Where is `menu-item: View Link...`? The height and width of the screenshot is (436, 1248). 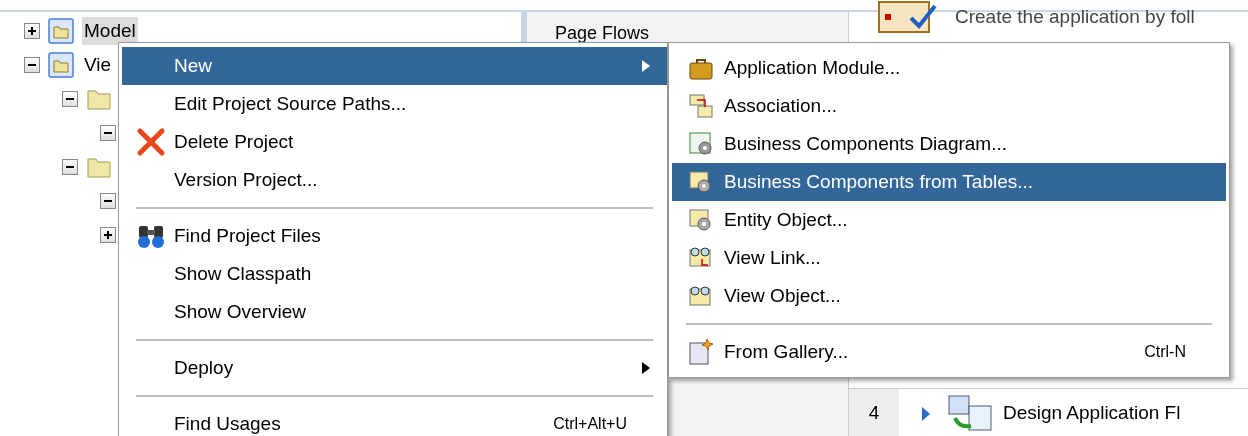
menu-item: View Link... is located at coordinates (949, 258).